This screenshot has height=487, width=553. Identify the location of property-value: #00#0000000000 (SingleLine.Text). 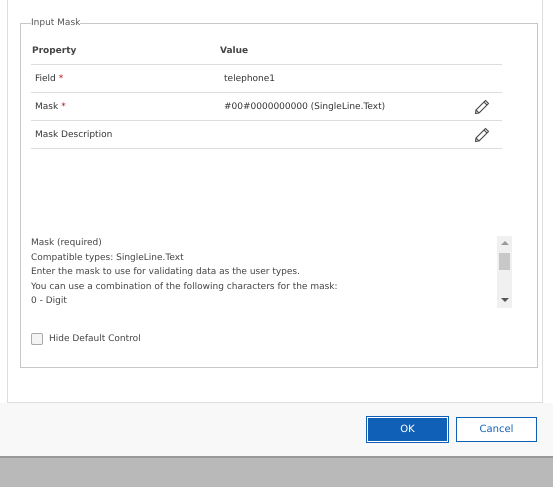
(305, 107).